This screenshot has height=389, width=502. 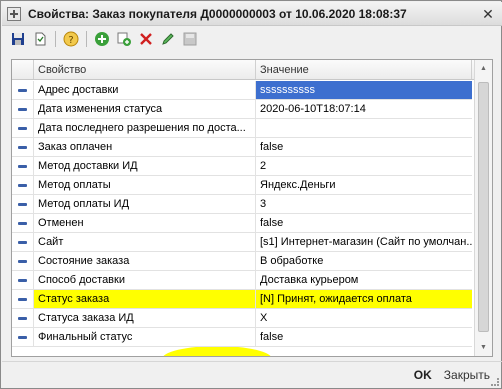 I want to click on property-cell: Метод оплаты ИД, so click(x=145, y=204).